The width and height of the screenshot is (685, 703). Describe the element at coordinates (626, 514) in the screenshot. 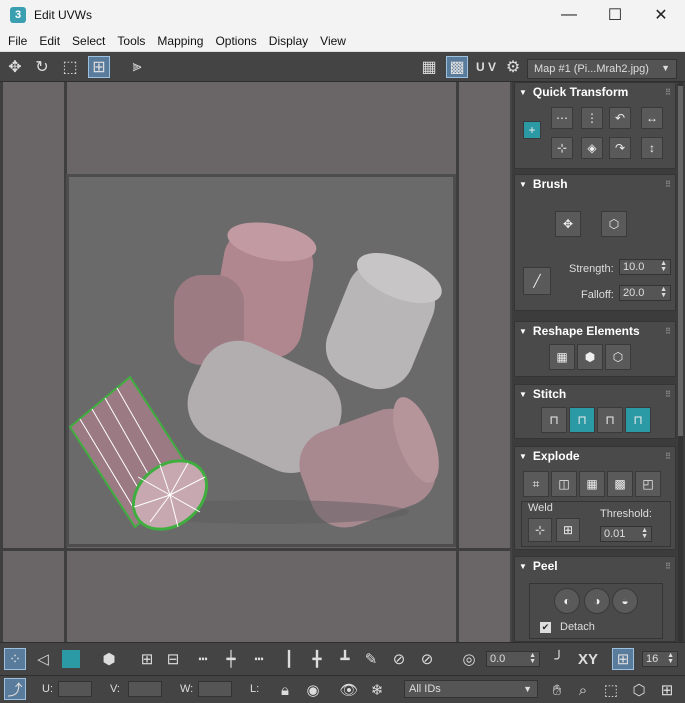

I see `threshold-label: Threshold:` at that location.